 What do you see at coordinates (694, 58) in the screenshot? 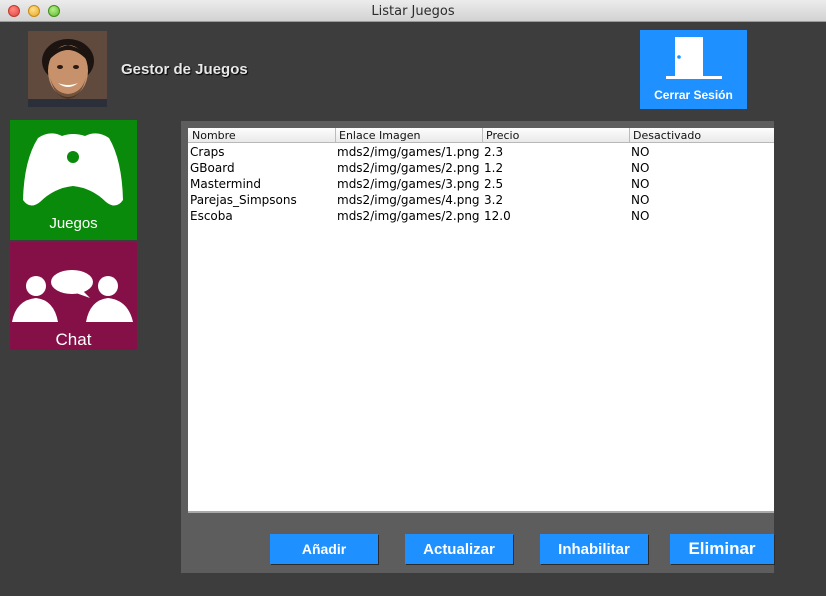
I see `door-icon` at bounding box center [694, 58].